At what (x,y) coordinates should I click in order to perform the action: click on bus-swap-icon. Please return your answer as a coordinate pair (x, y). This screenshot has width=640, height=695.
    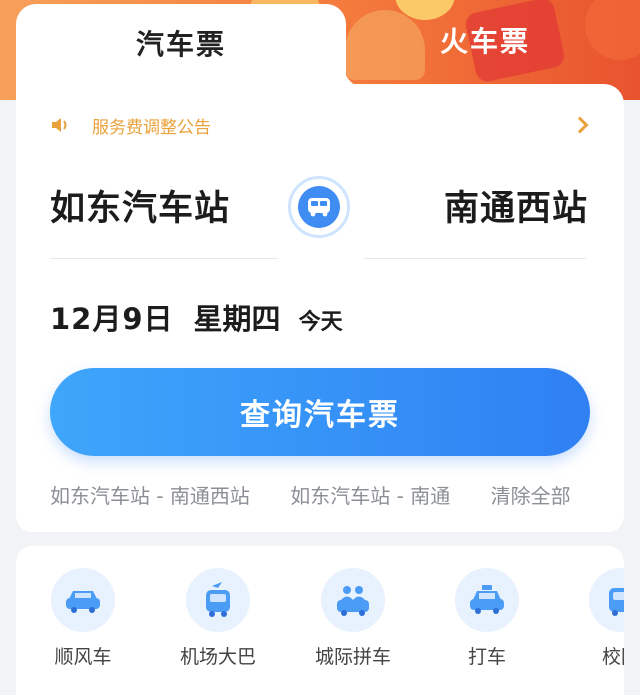
    Looking at the image, I should click on (319, 207).